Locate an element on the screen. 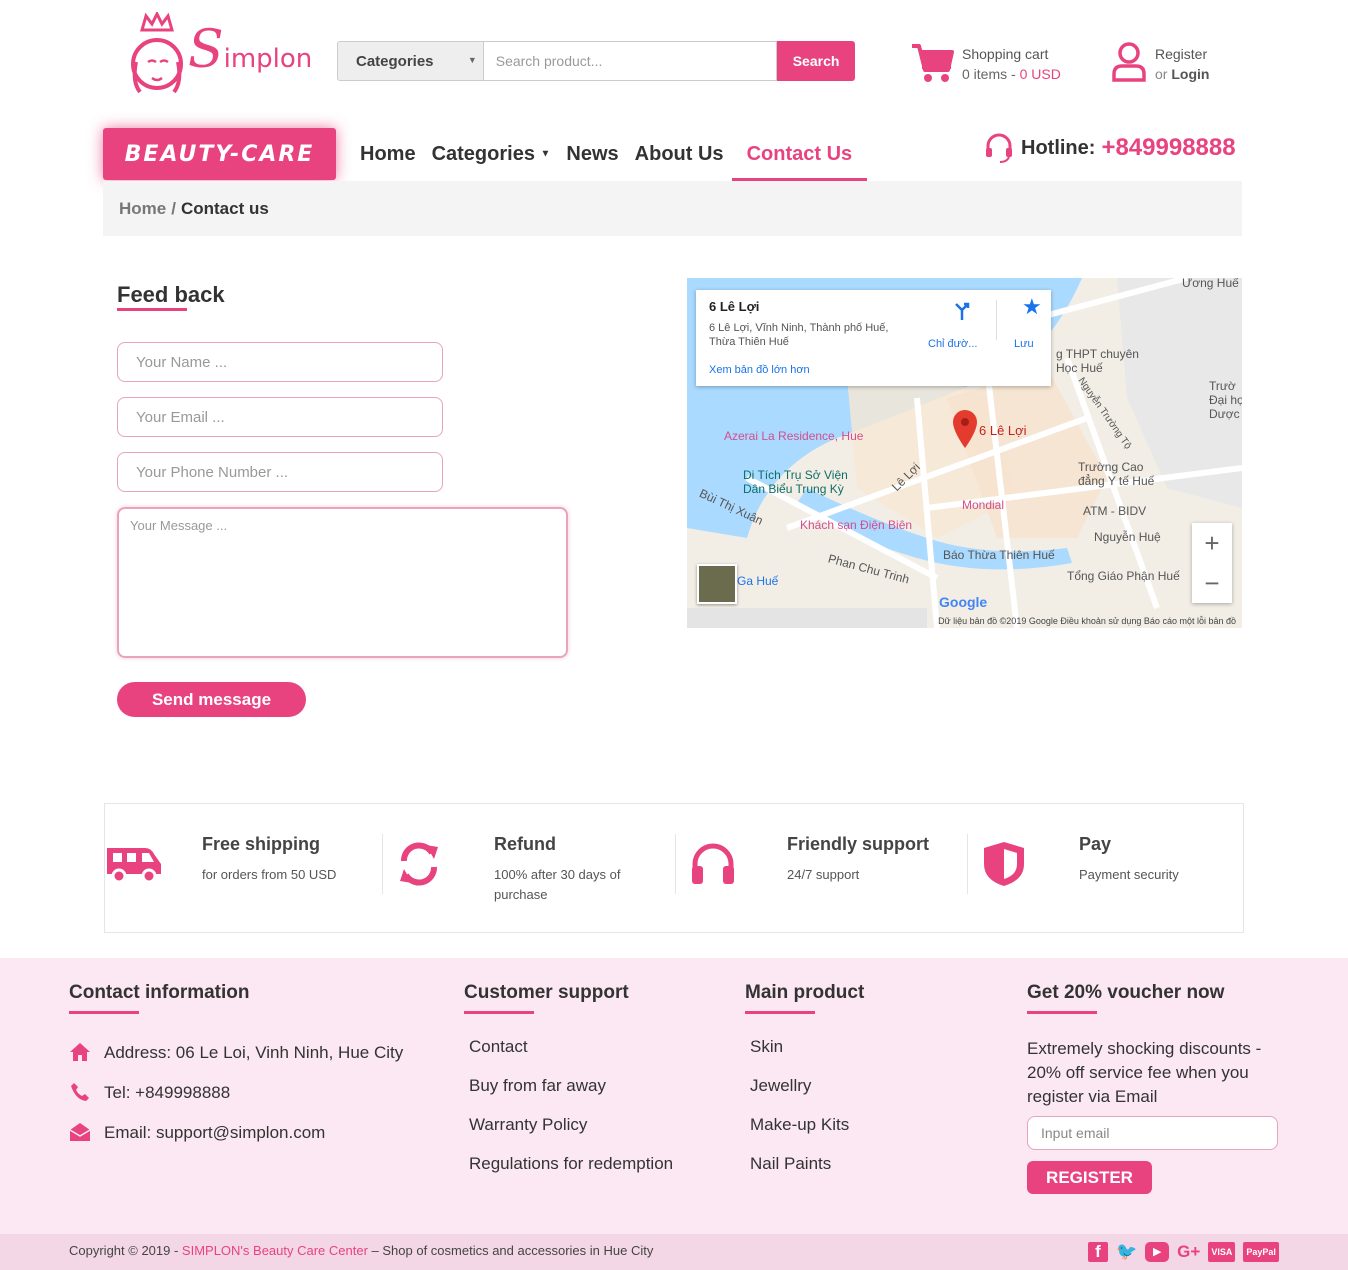 This screenshot has height=1270, width=1348. google-plus-icon: G+ is located at coordinates (1188, 1252).